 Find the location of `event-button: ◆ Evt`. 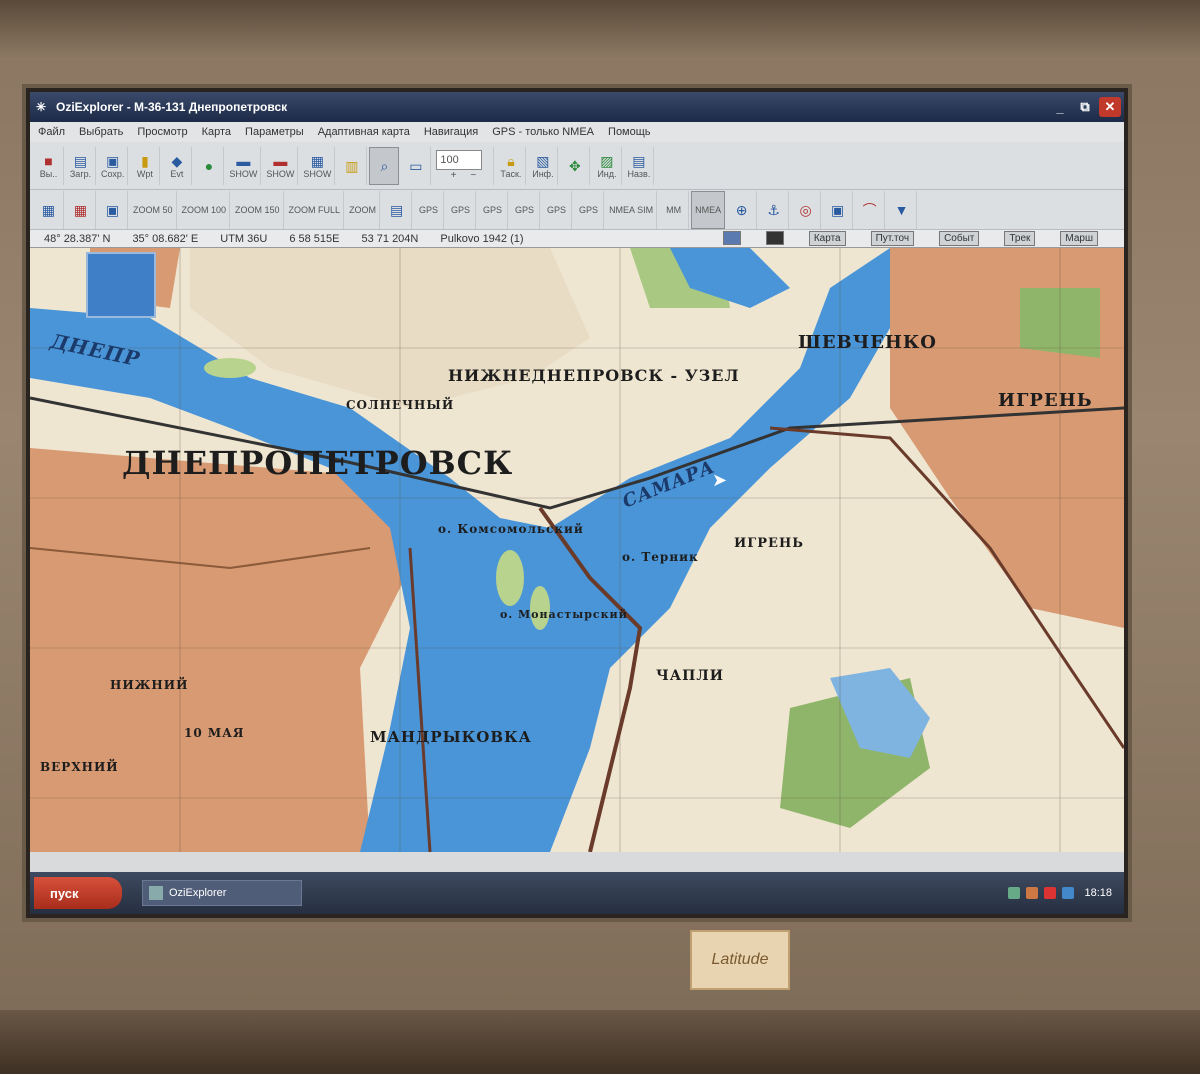

event-button: ◆ Evt is located at coordinates (177, 165).